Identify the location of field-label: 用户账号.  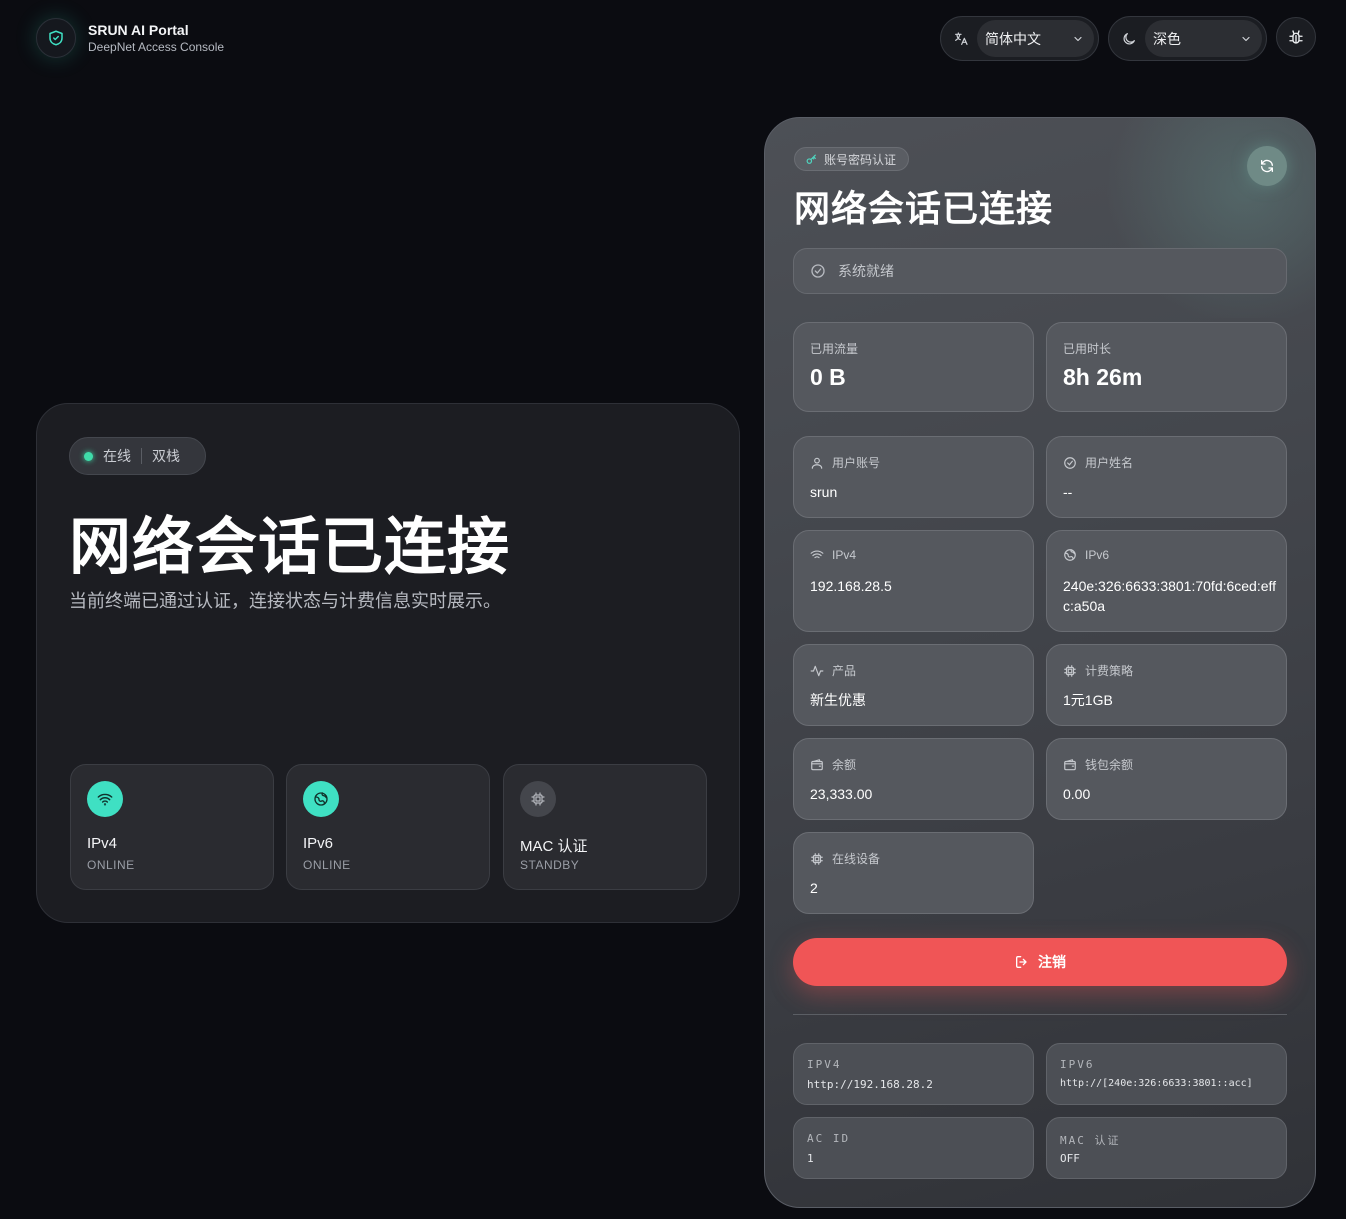
(856, 463).